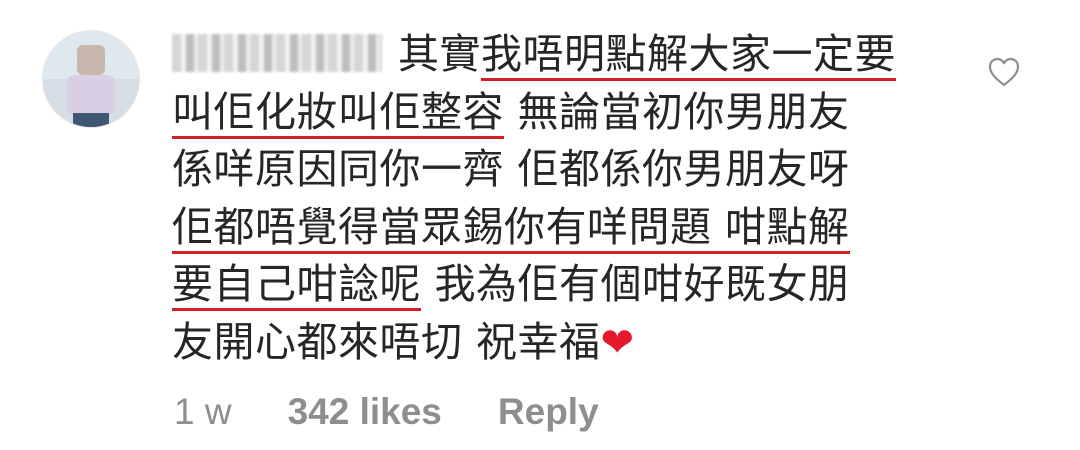  Describe the element at coordinates (617, 342) in the screenshot. I see `red-heart-emoji: ❤` at that location.